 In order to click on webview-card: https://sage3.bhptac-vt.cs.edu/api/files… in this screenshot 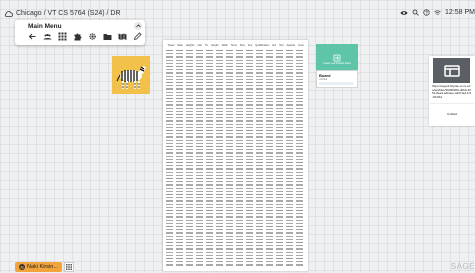, I will do `click(452, 80)`.